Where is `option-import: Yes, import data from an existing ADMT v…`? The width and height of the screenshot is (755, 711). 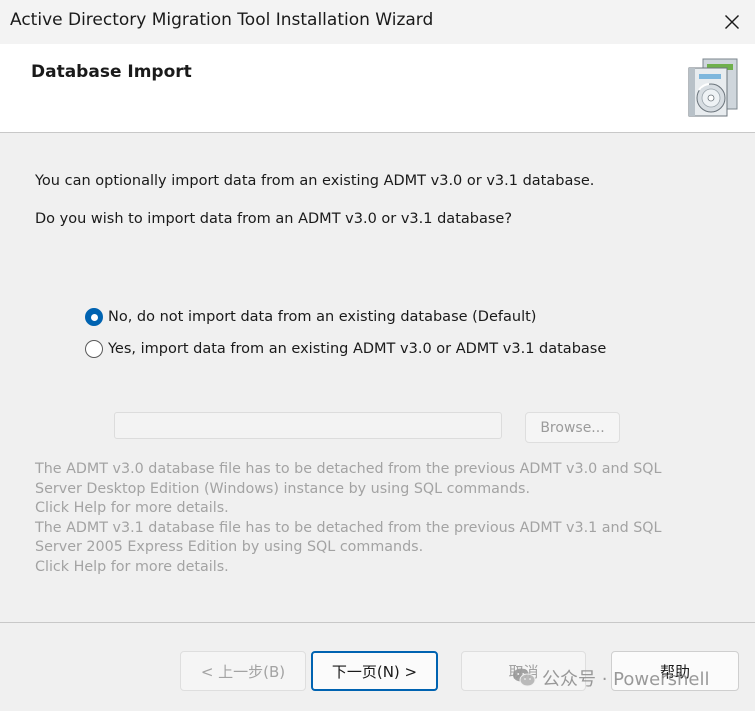 option-import: Yes, import data from an existing ADMT v… is located at coordinates (345, 349).